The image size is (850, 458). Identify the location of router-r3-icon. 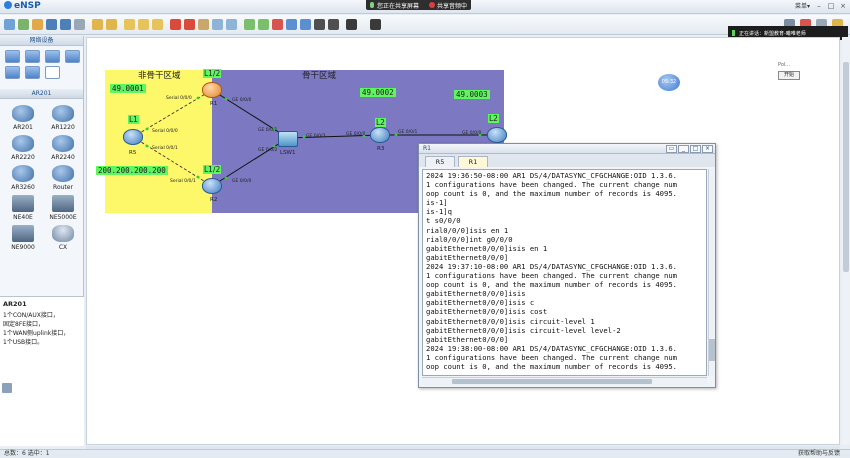
(380, 135).